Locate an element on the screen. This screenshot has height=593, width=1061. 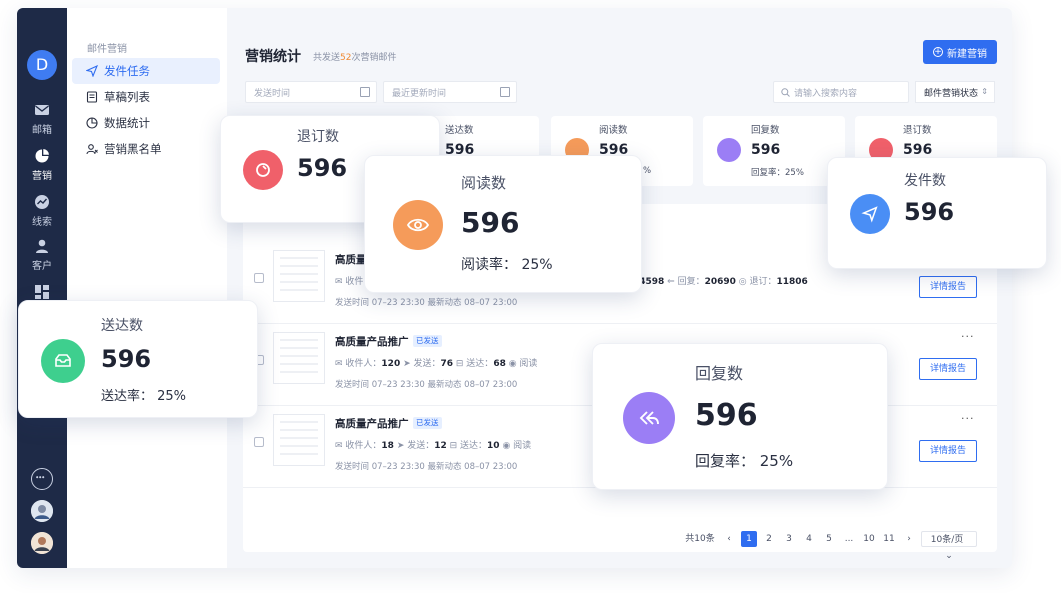
trend-icon is located at coordinates (42, 202).